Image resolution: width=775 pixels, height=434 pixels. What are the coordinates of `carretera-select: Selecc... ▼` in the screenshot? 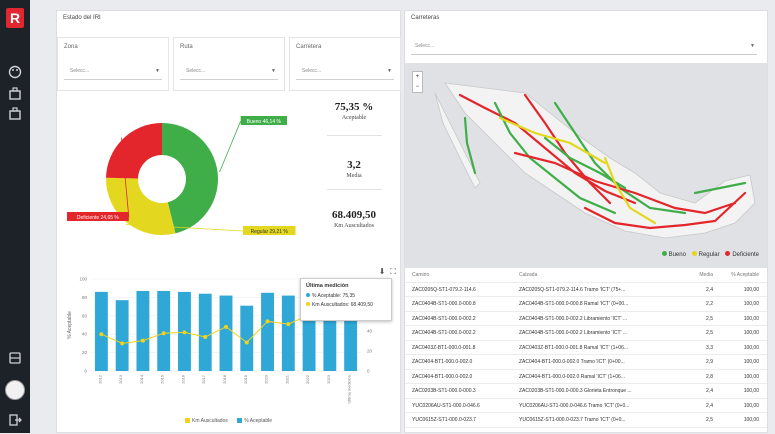 It's located at (345, 72).